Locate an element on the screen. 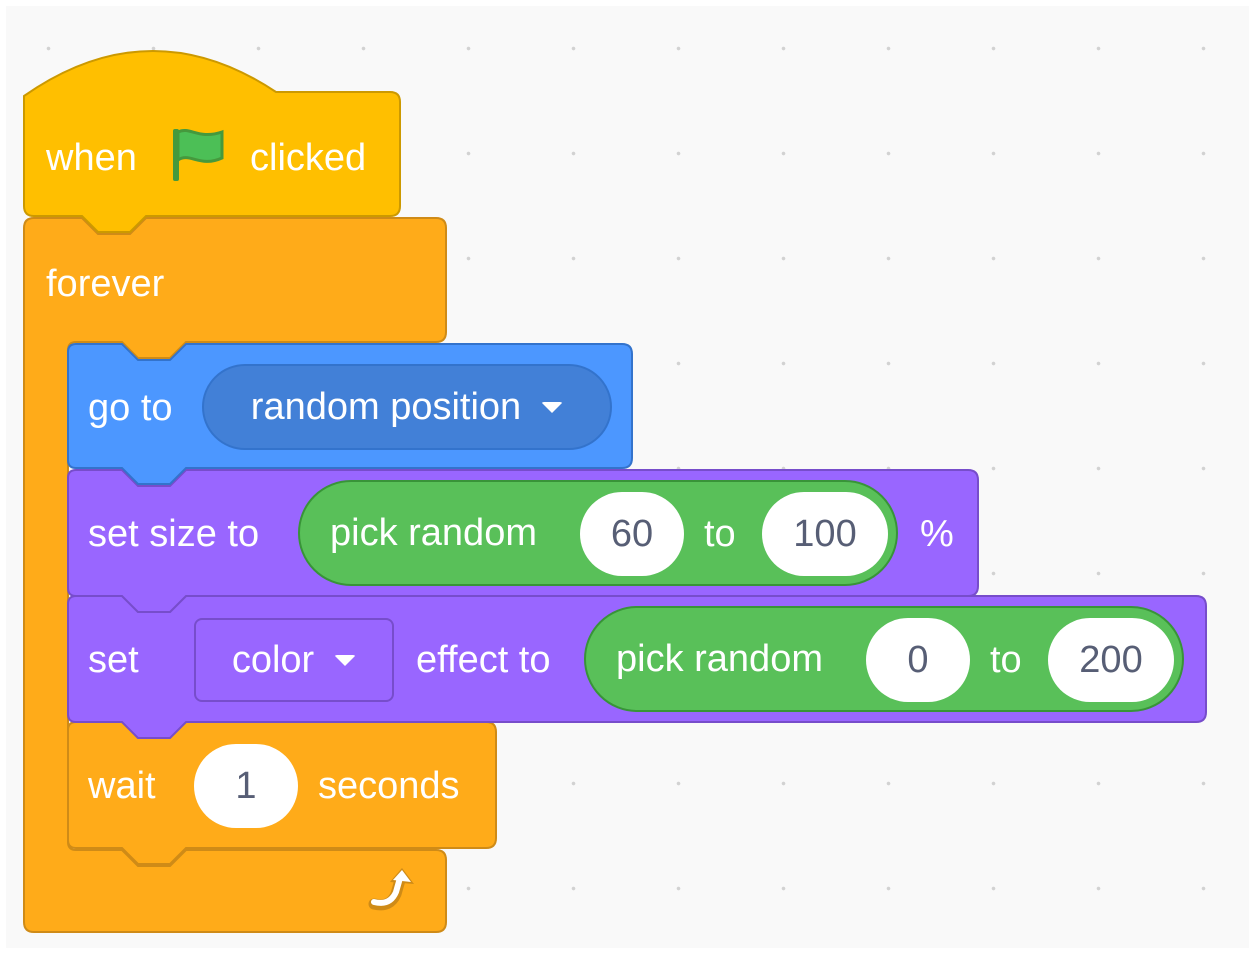 The image size is (1253, 953). random-to-input-effect: 200 is located at coordinates (1111, 660).